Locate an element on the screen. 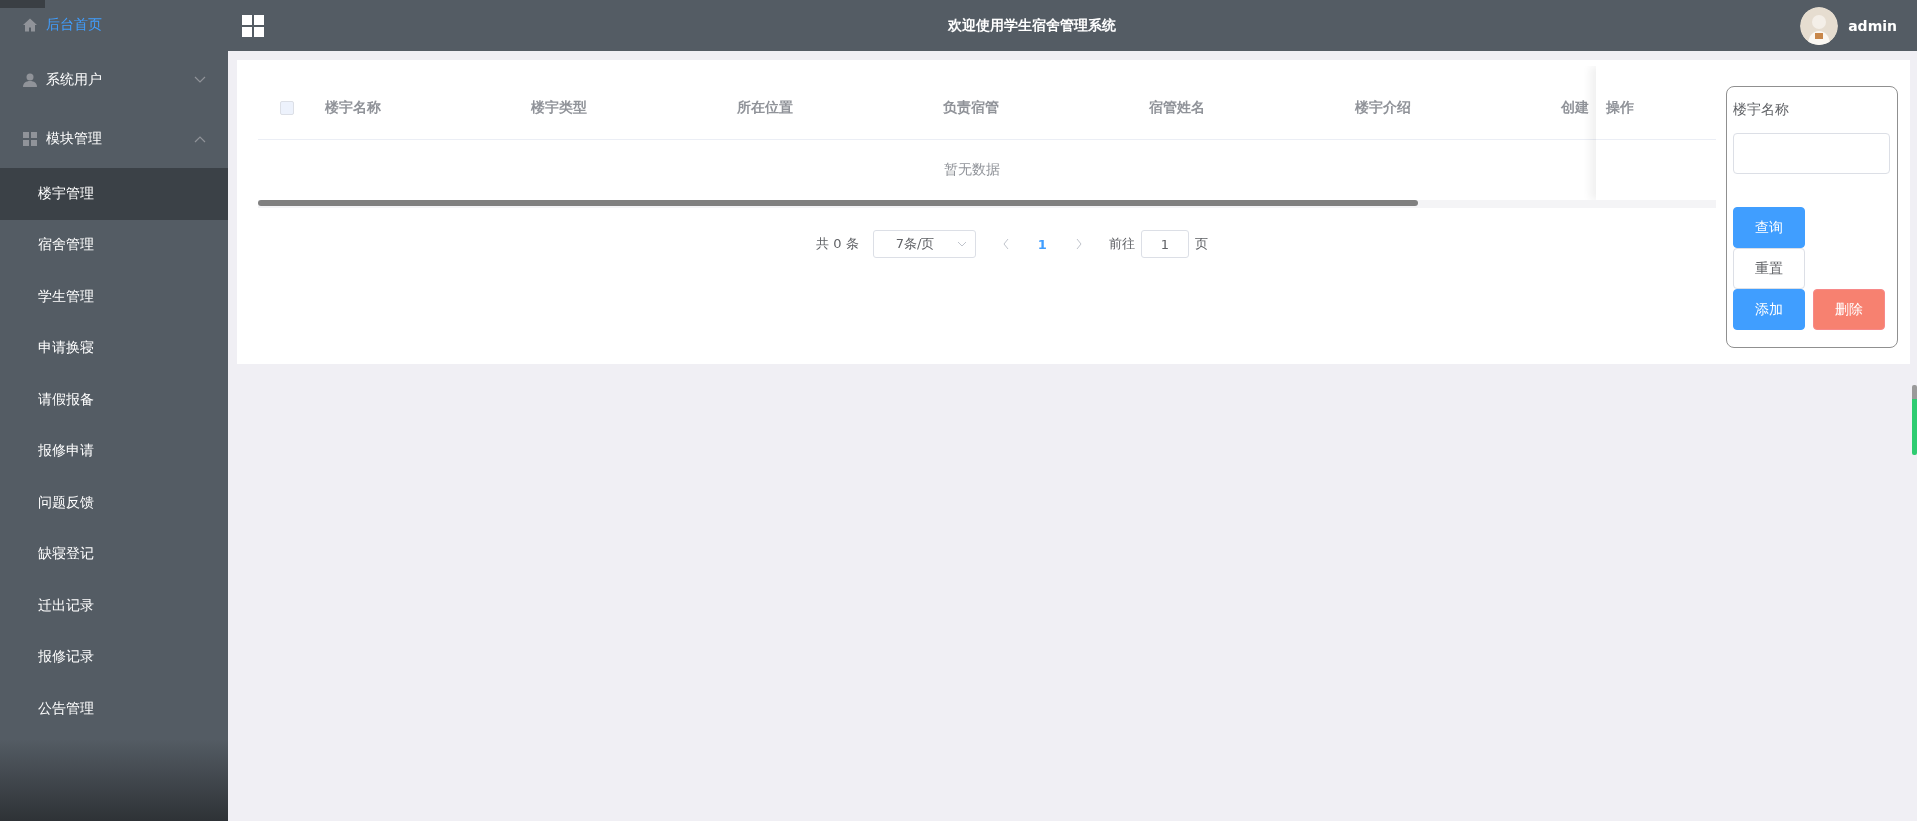  input-field is located at coordinates (1811, 153).